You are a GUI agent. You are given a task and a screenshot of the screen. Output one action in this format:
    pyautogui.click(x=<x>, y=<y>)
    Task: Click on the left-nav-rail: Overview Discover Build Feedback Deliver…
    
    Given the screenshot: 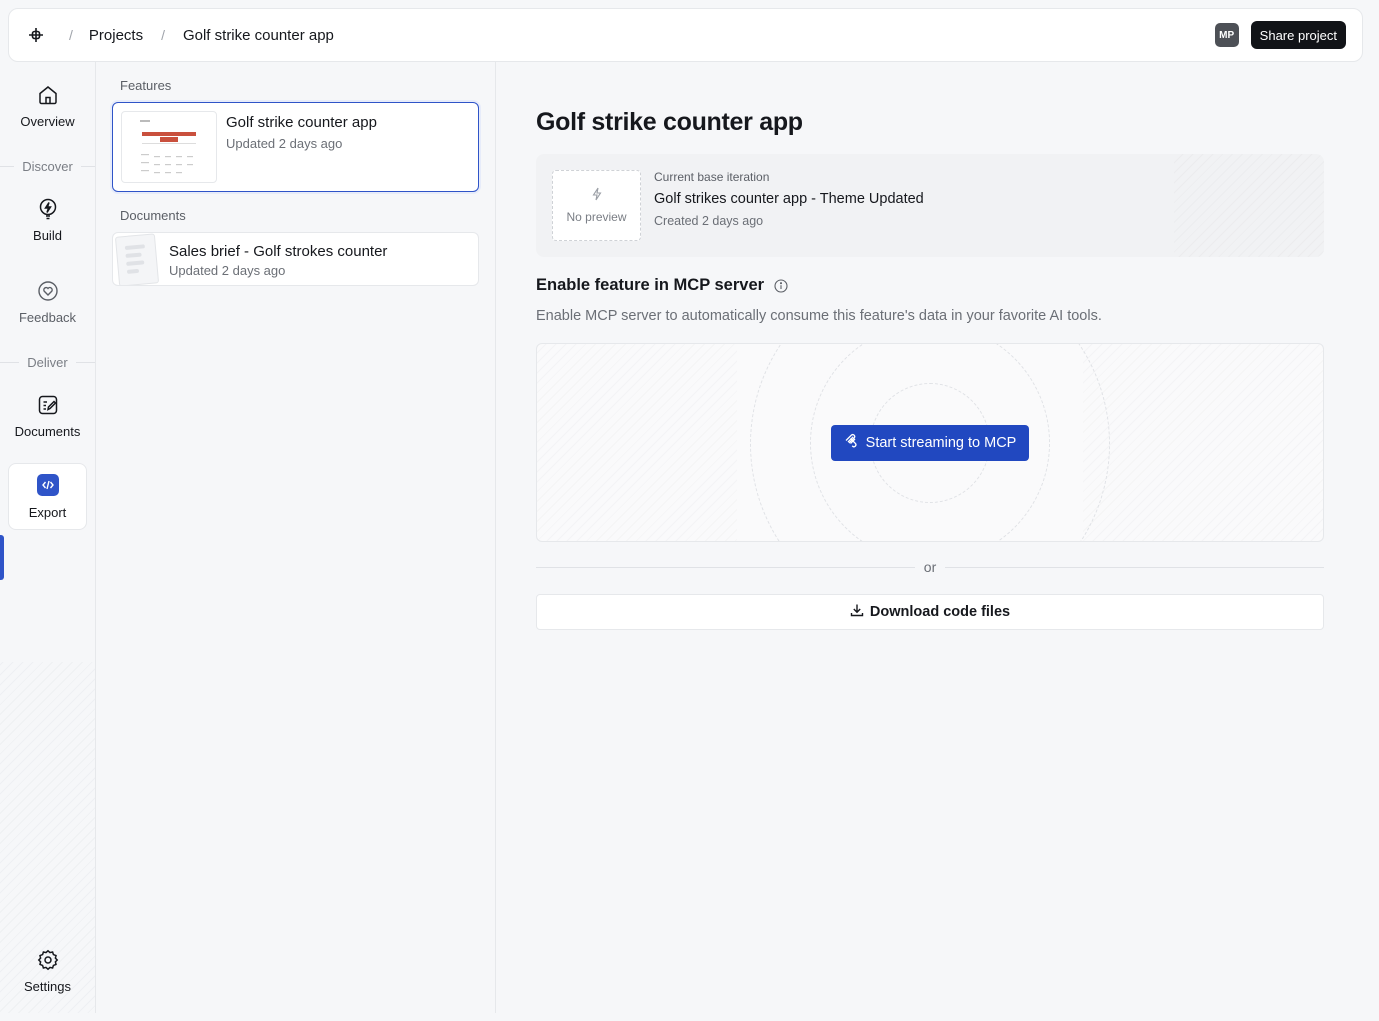 What is the action you would take?
    pyautogui.click(x=48, y=537)
    